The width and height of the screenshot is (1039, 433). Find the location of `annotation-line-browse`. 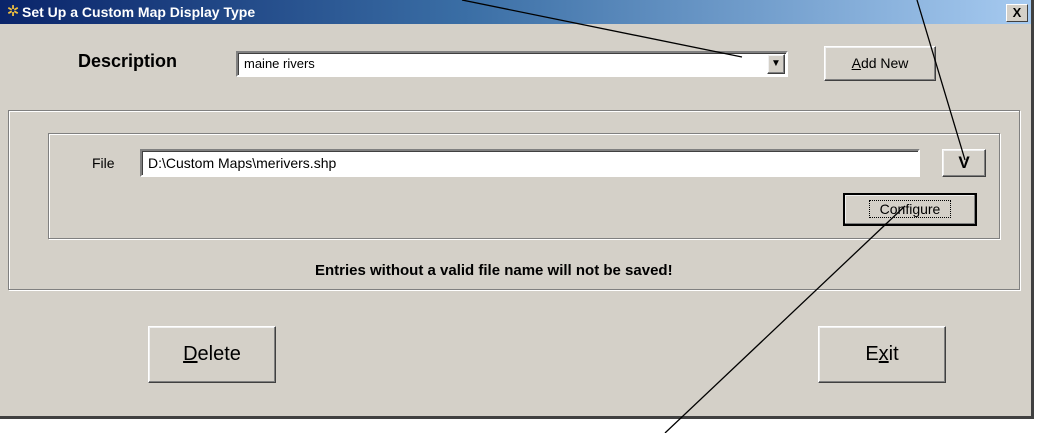

annotation-line-browse is located at coordinates (941, 80).